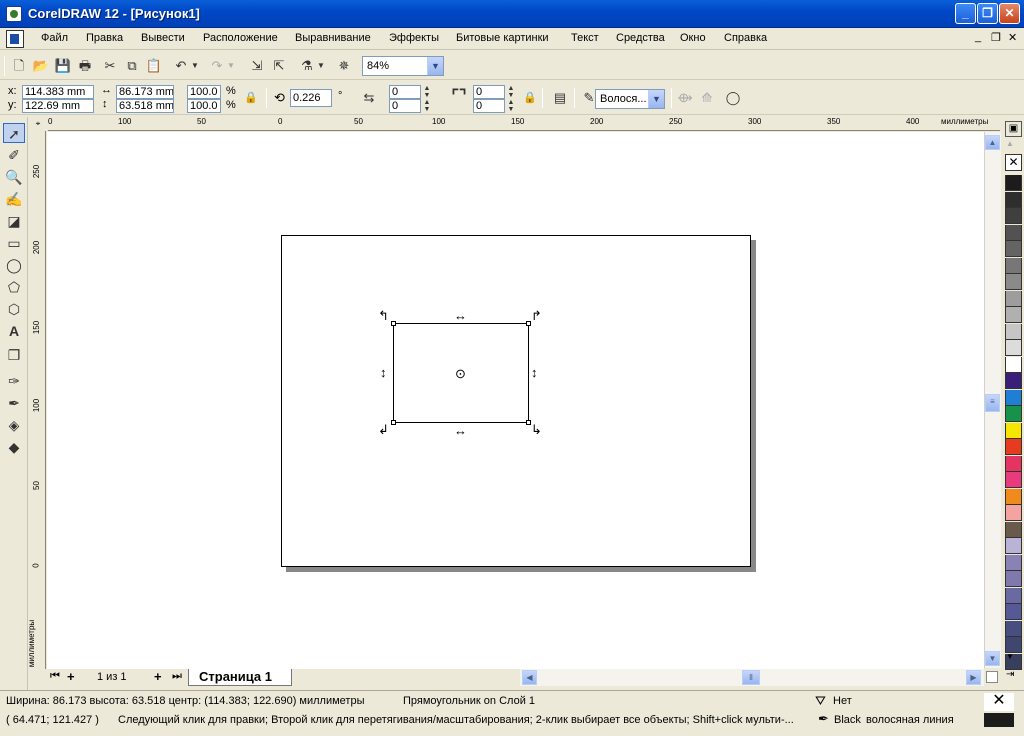 Image resolution: width=1024 pixels, height=736 pixels. What do you see at coordinates (251, 98) in the screenshot?
I see `lock-ratio-icon: 🔒` at bounding box center [251, 98].